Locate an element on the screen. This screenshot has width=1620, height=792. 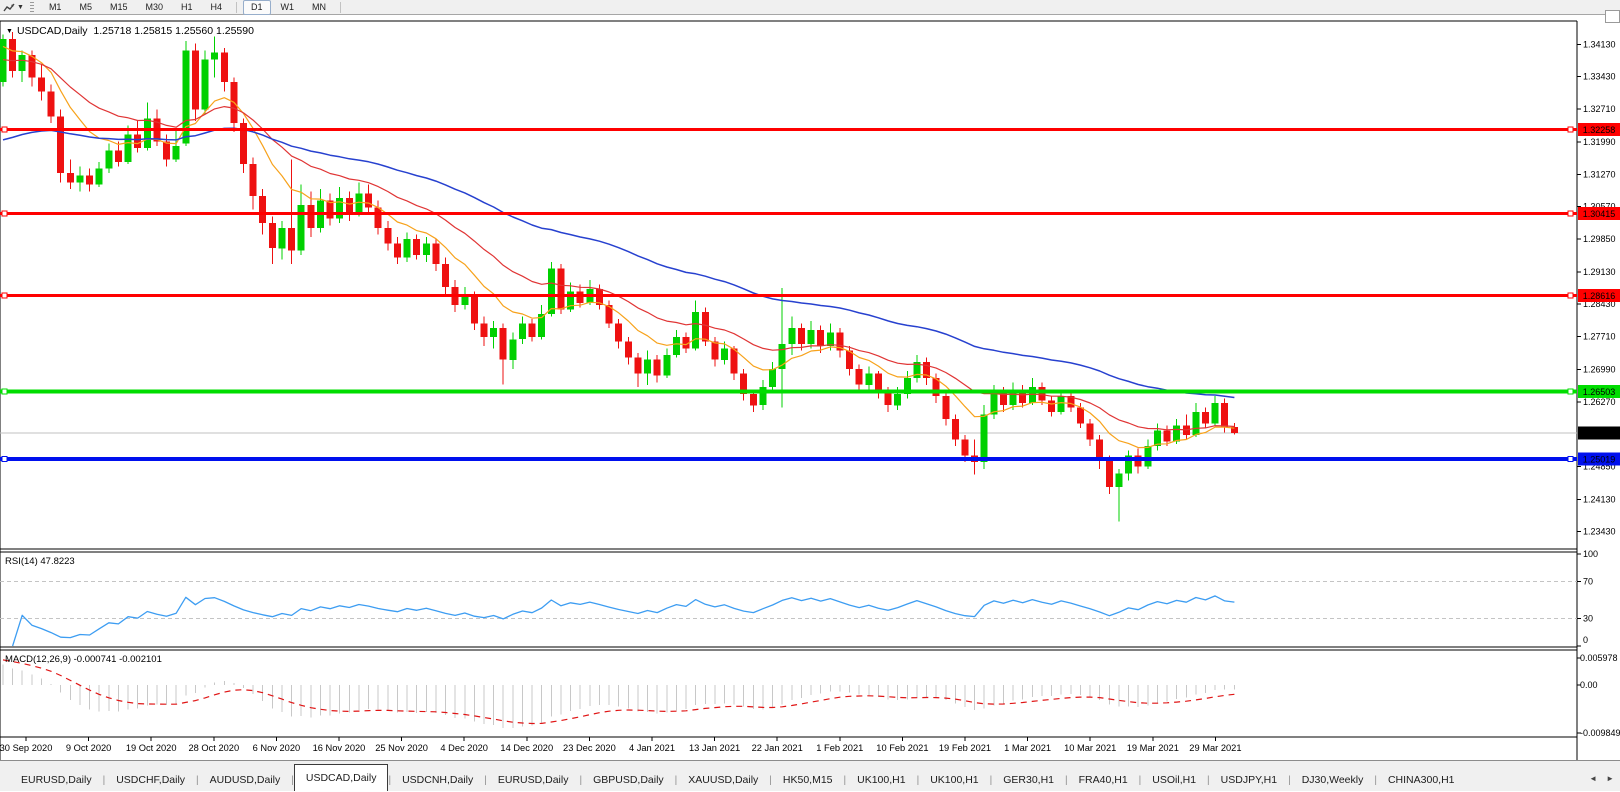
tab-fra40-h1: FRA40,H1 is located at coordinates (1103, 780).